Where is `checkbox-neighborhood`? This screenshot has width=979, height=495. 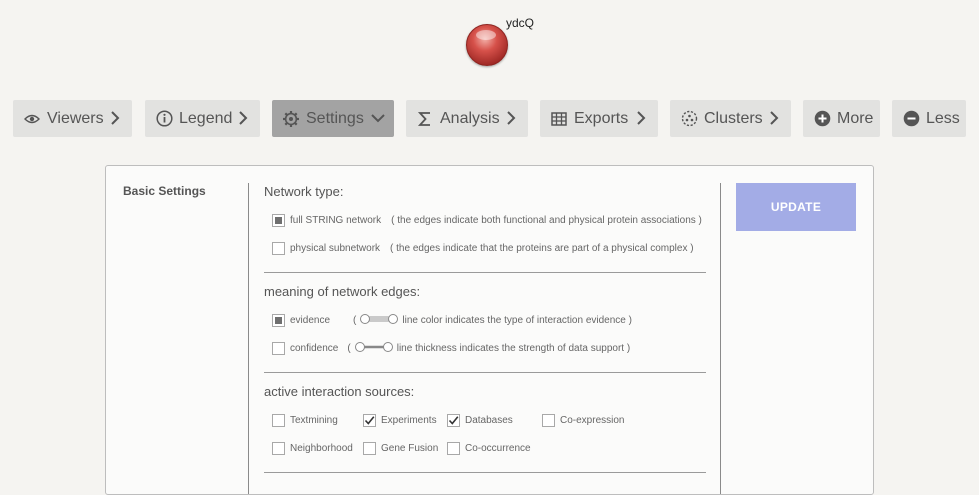 checkbox-neighborhood is located at coordinates (278, 448).